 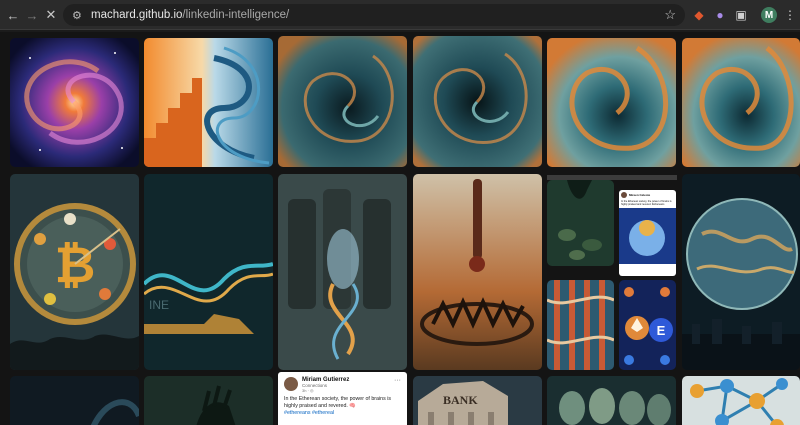 I want to click on glowing-face-image, so click(x=647, y=236).